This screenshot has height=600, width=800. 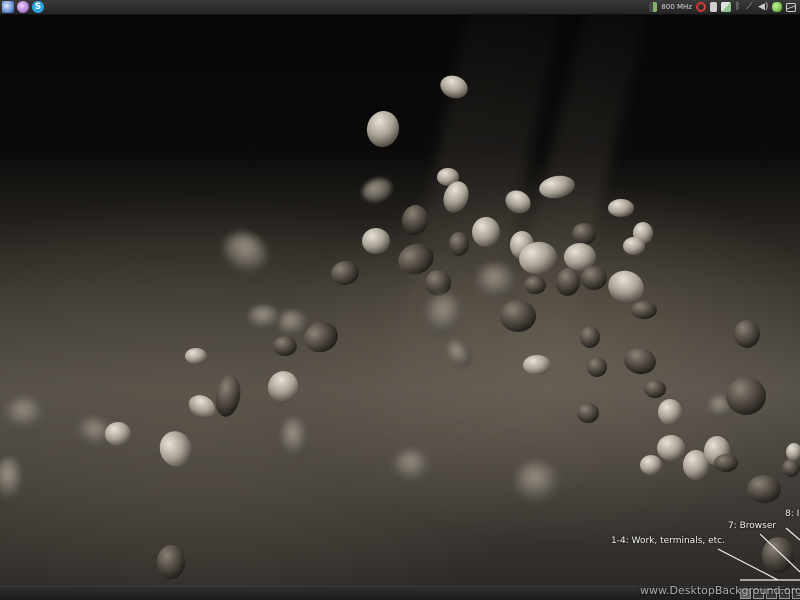 What do you see at coordinates (713, 7) in the screenshot?
I see `clipboard-icon` at bounding box center [713, 7].